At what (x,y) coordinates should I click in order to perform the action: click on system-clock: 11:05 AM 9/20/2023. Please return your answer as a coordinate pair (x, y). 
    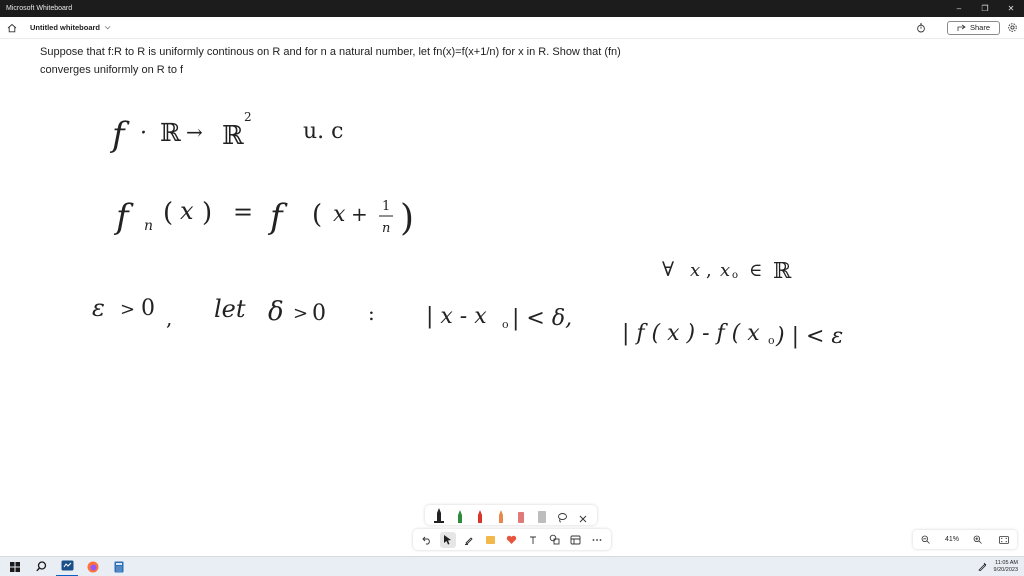
    Looking at the image, I should click on (1006, 567).